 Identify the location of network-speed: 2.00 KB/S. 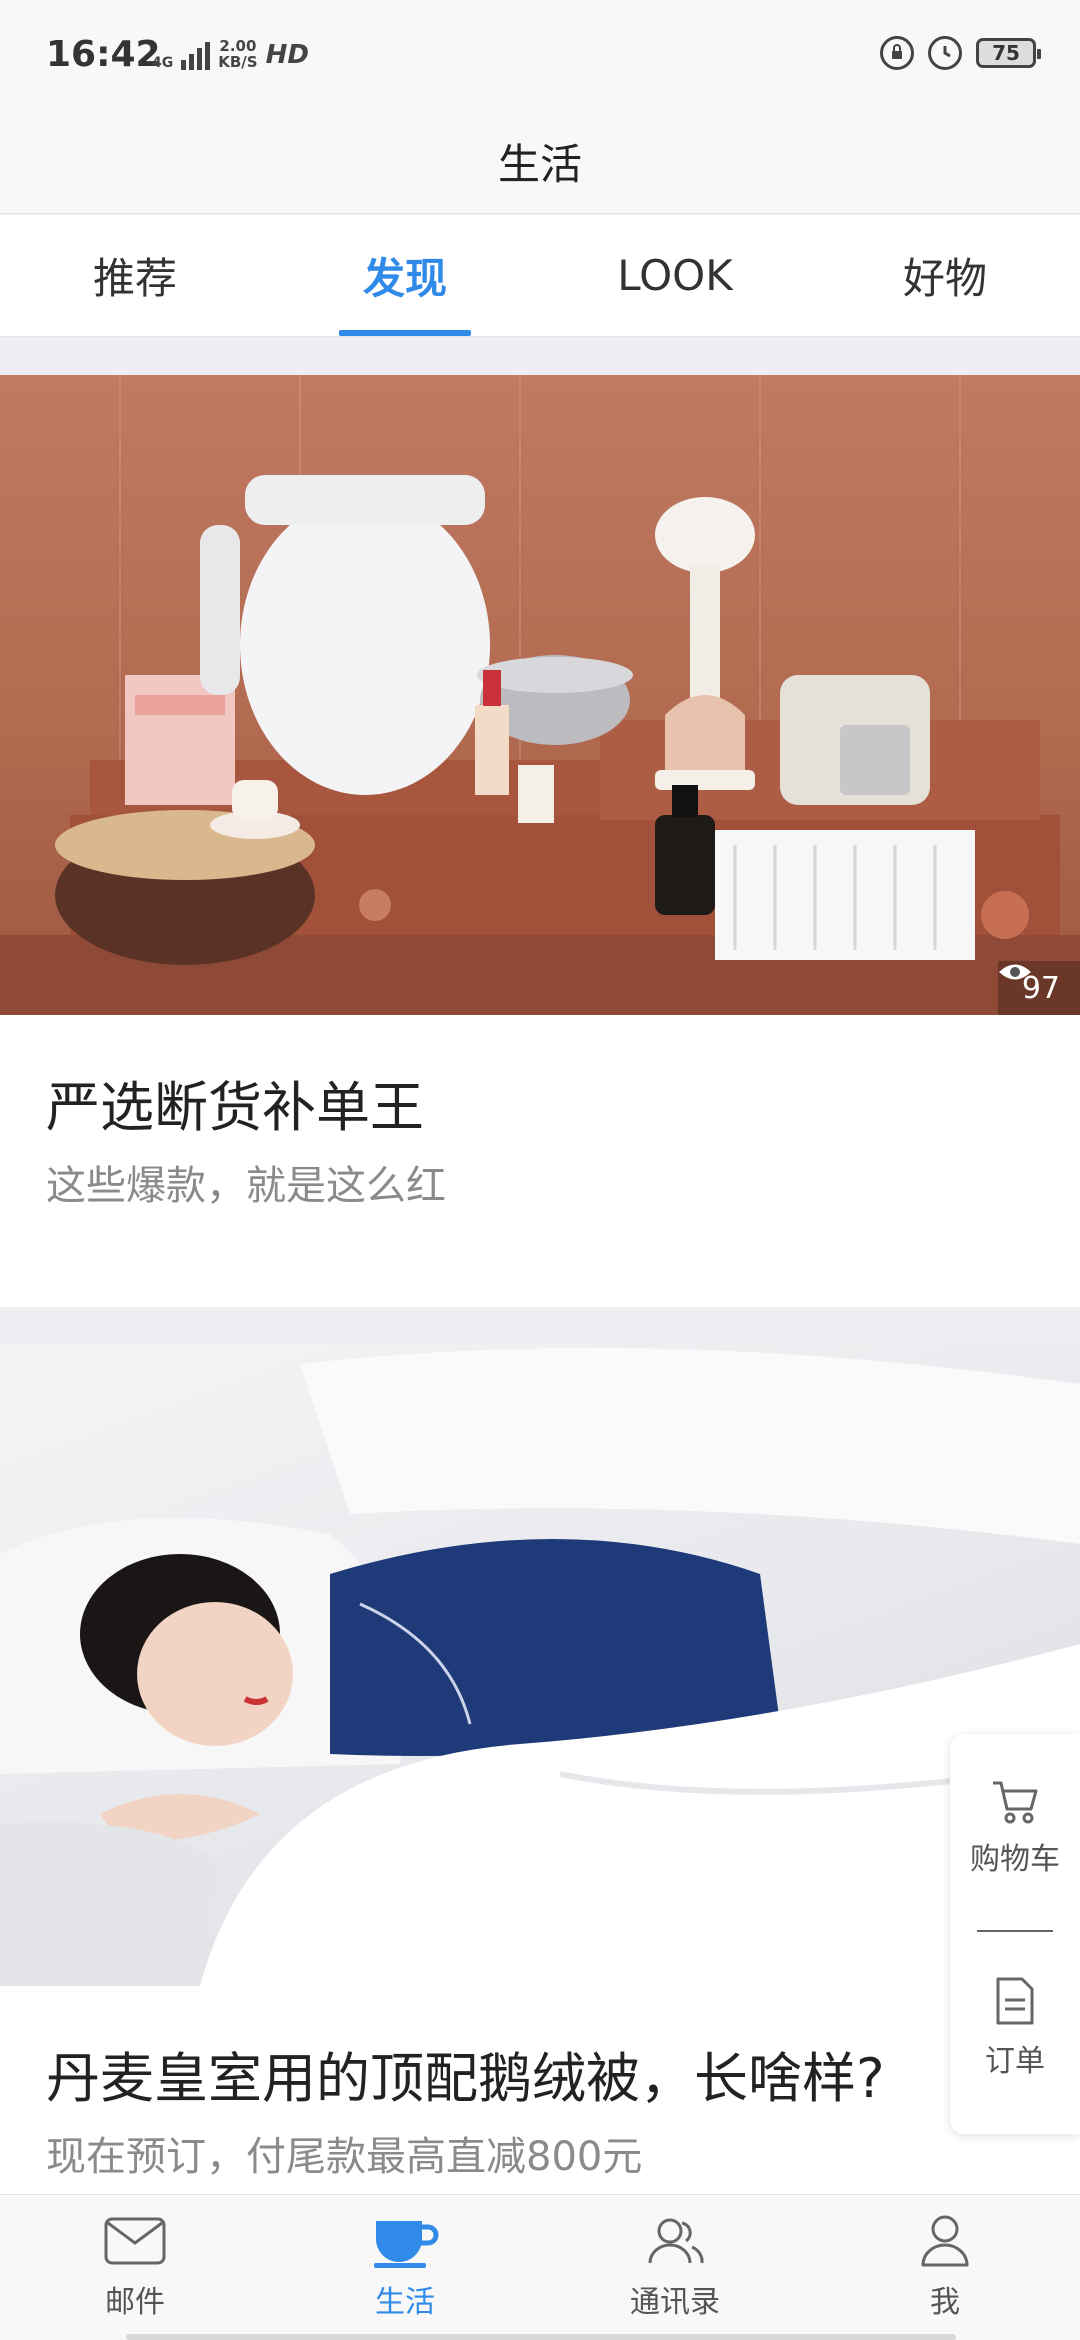
(238, 54).